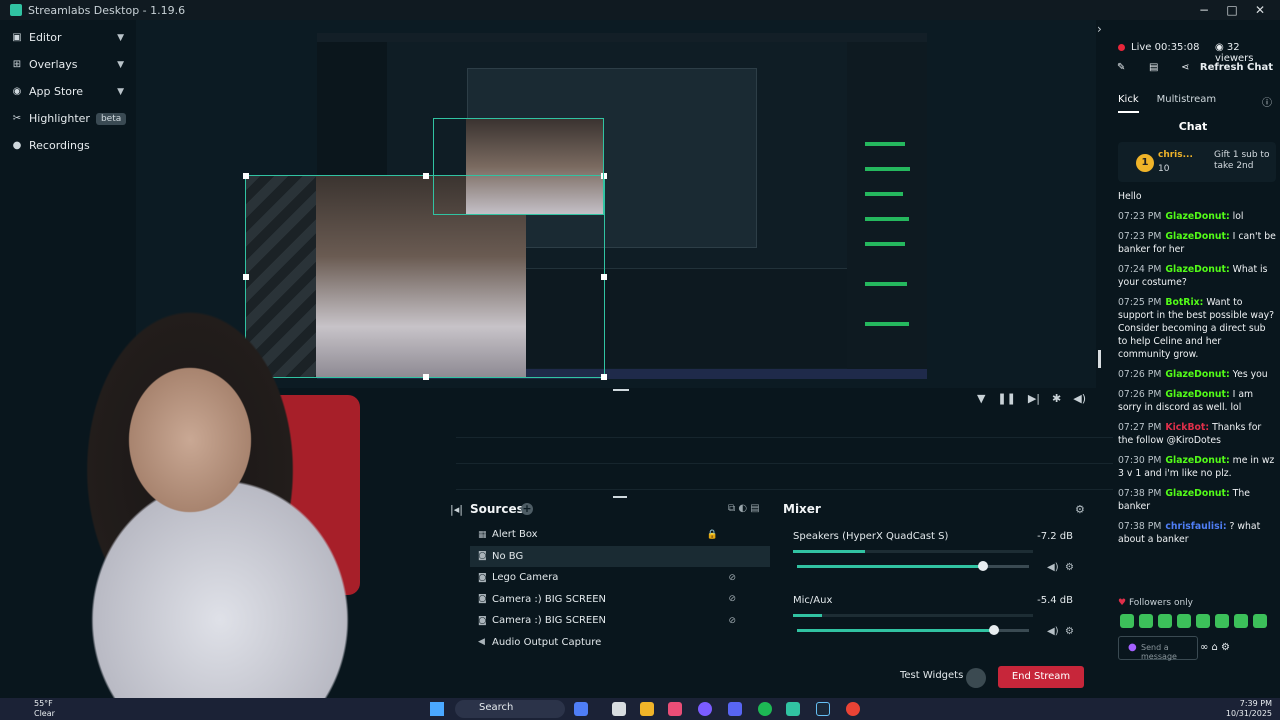 This screenshot has height=720, width=1280. Describe the element at coordinates (510, 709) in the screenshot. I see `taskbar-search: Search` at that location.